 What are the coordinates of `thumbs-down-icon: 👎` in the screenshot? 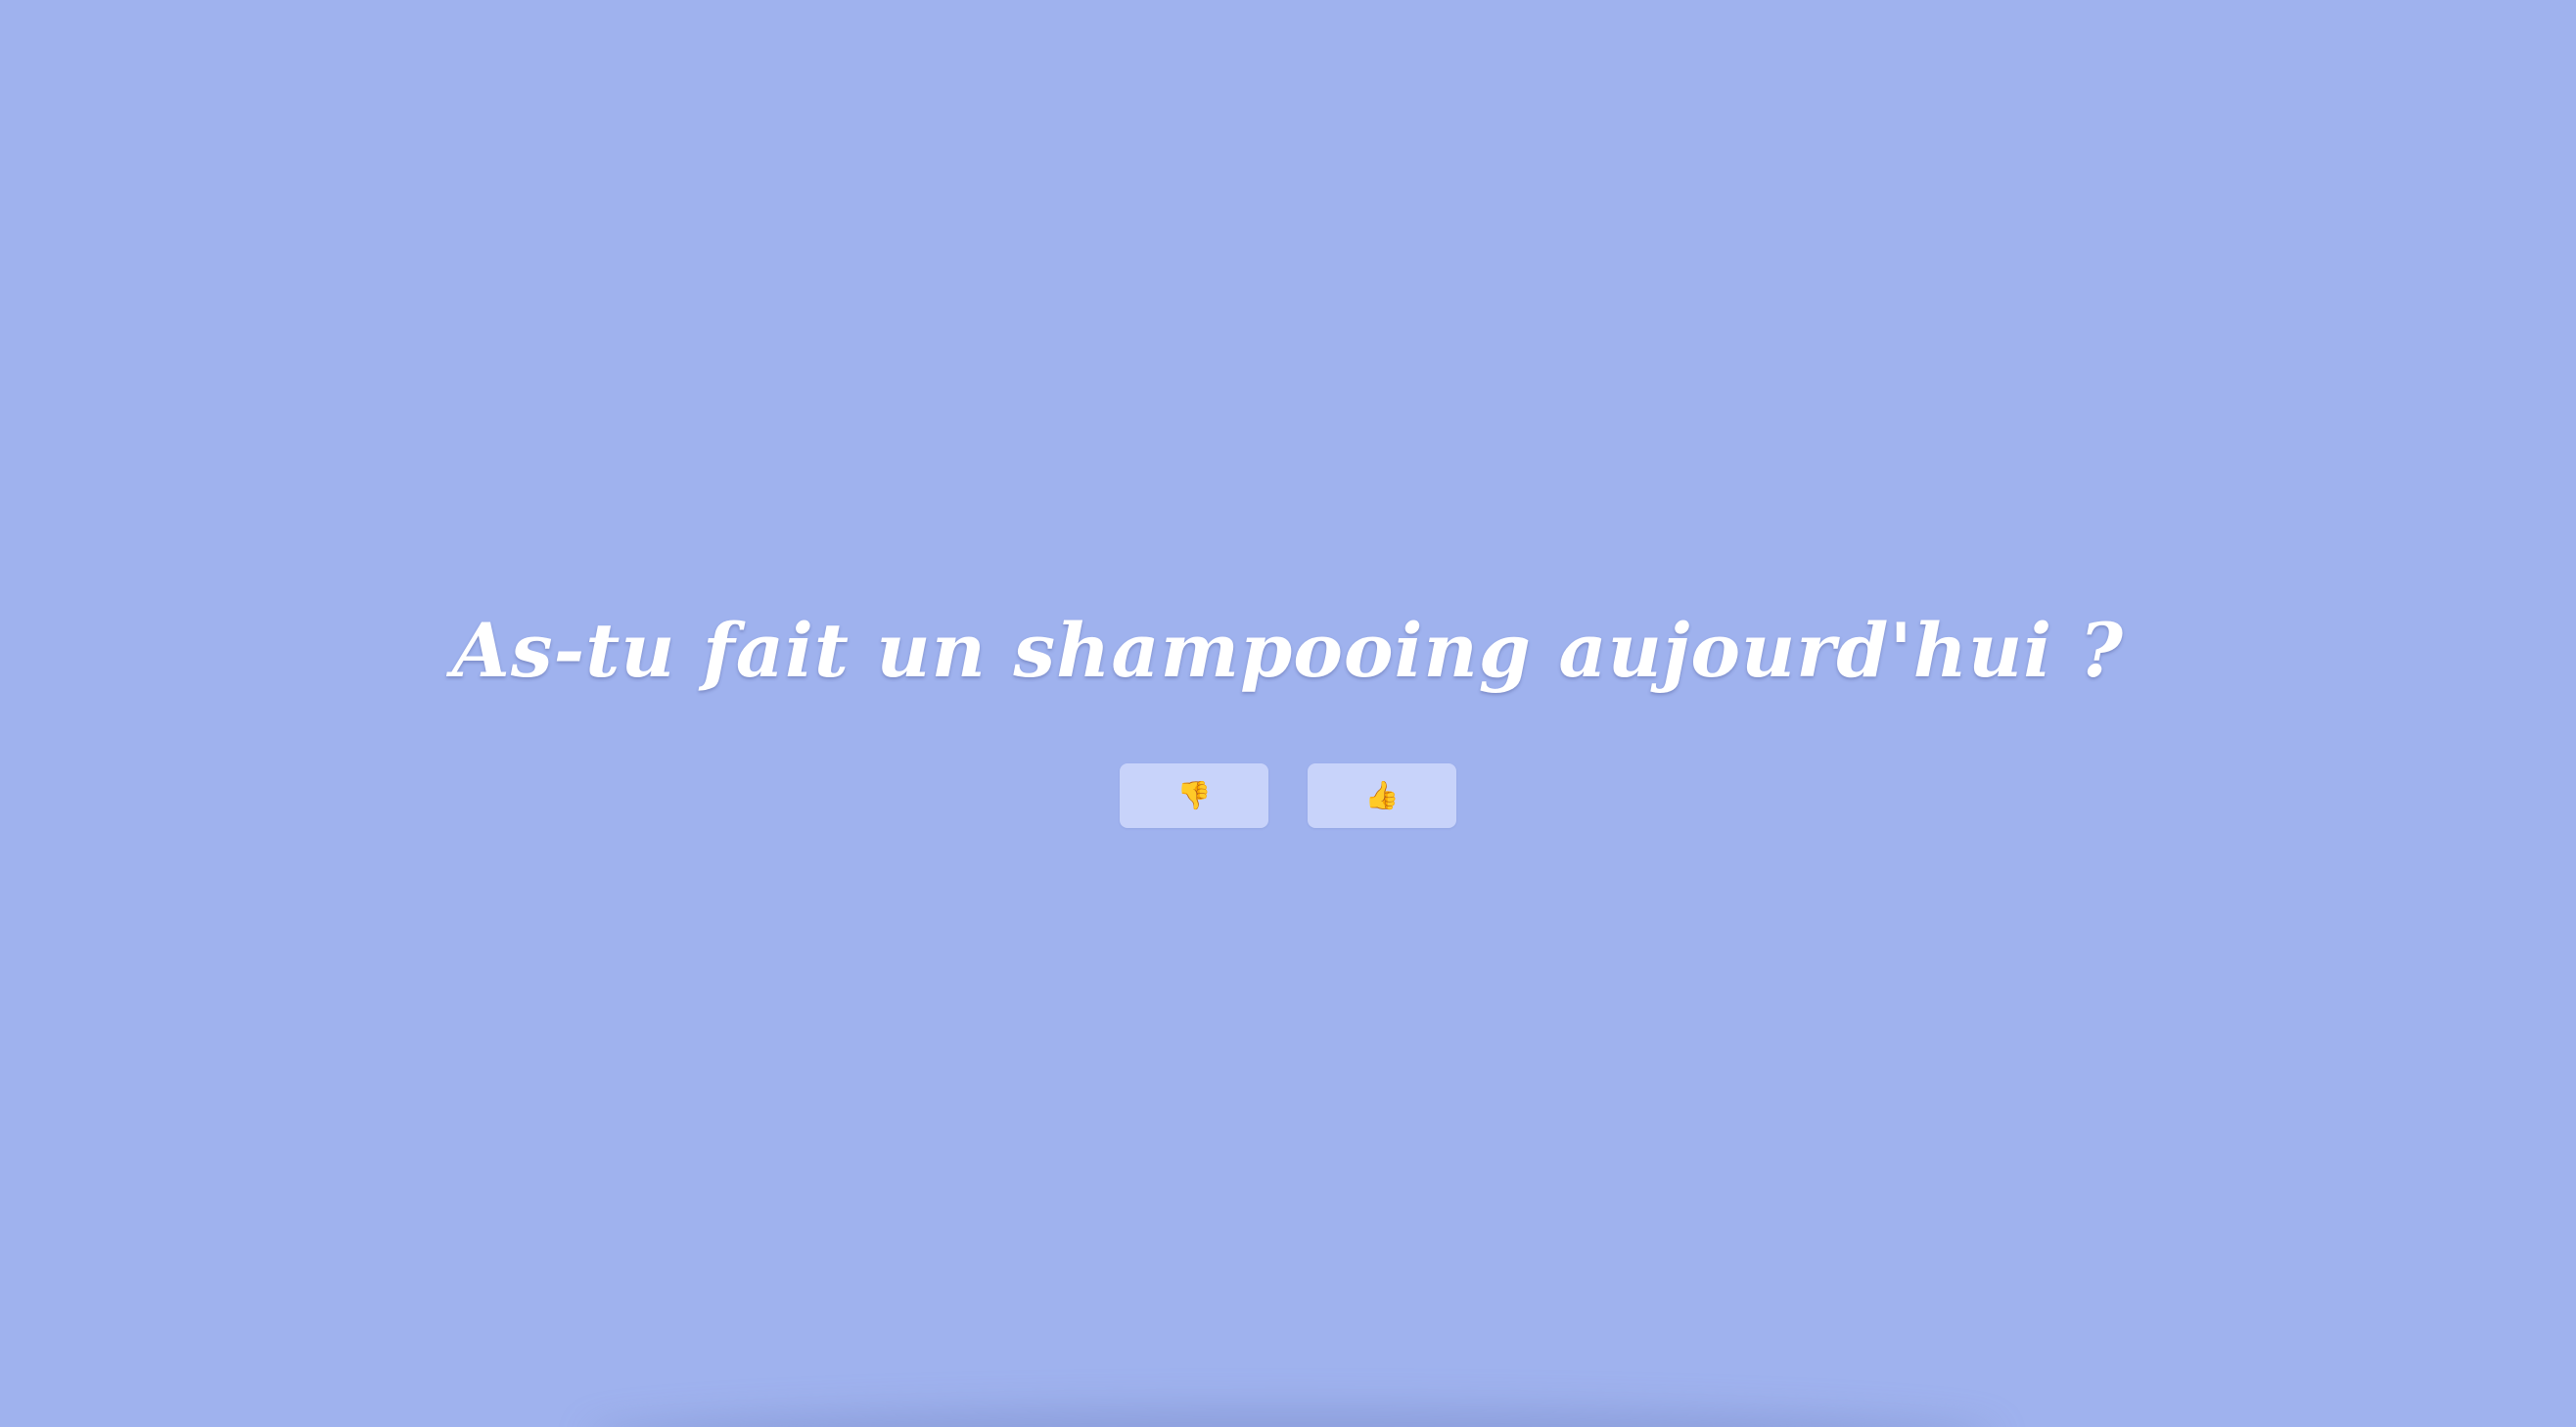 It's located at (1194, 795).